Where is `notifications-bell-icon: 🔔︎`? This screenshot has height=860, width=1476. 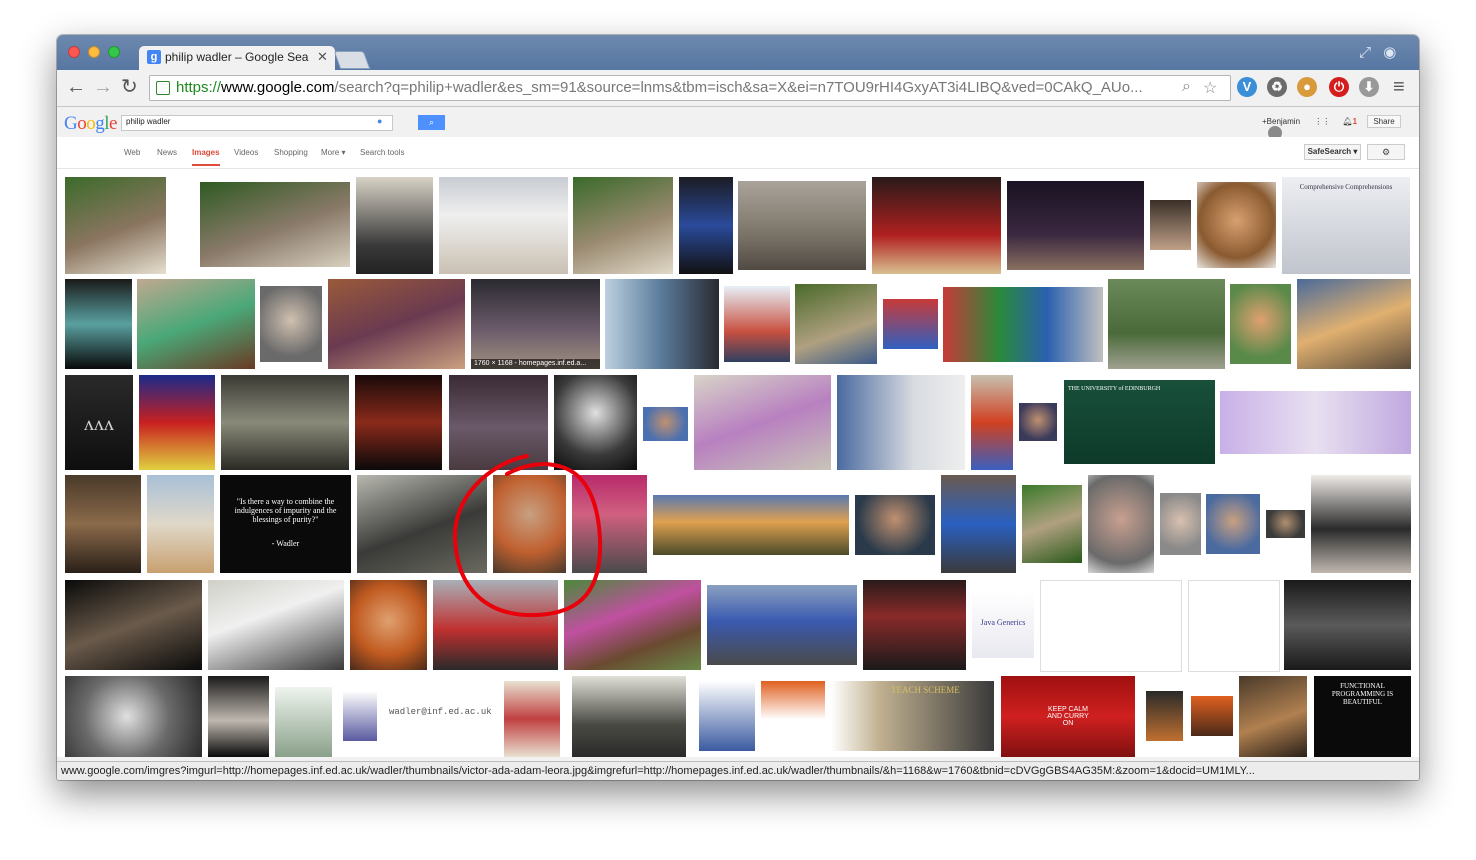
notifications-bell-icon: 🔔︎ is located at coordinates (1348, 121).